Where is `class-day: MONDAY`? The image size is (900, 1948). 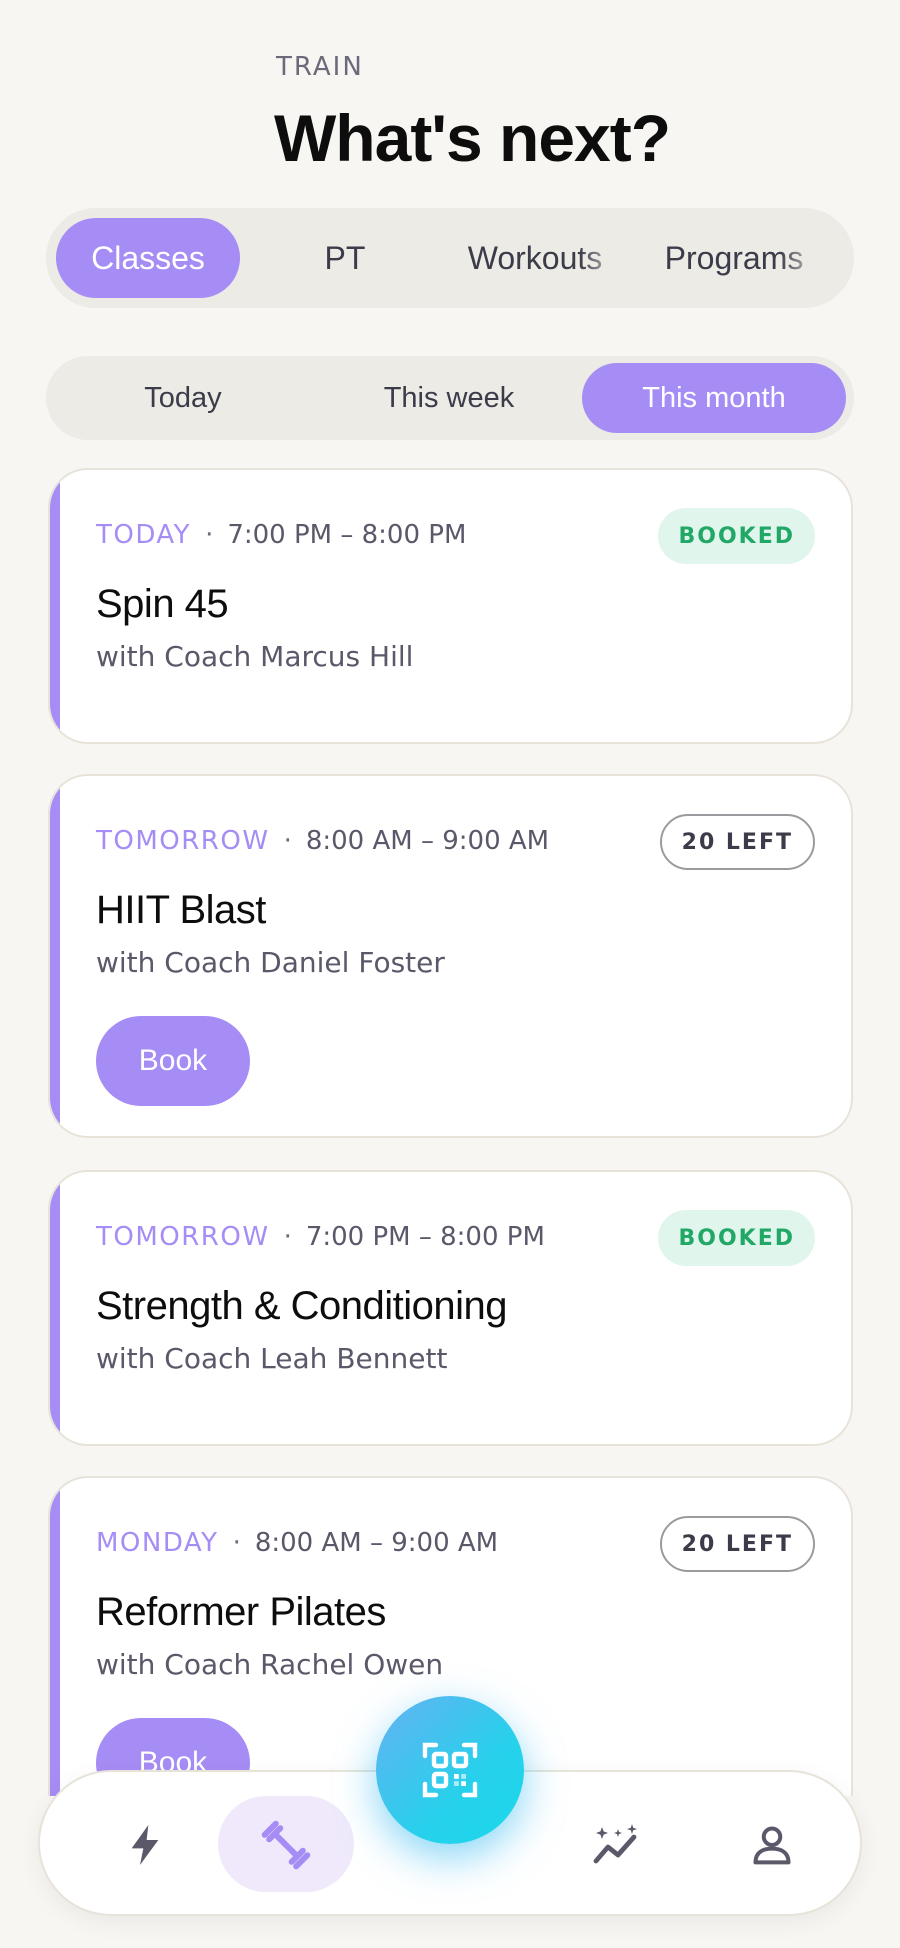 class-day: MONDAY is located at coordinates (157, 1543).